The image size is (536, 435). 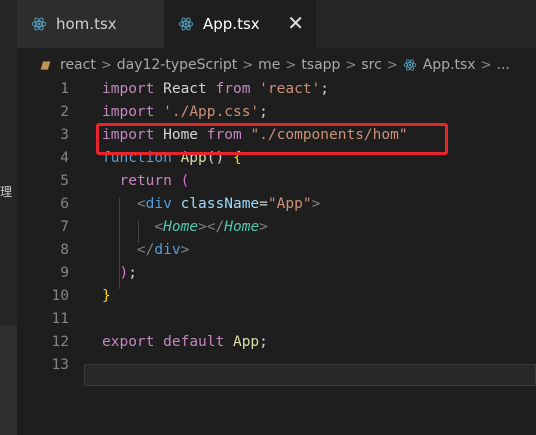 I want to click on code-text: }, so click(x=106, y=296).